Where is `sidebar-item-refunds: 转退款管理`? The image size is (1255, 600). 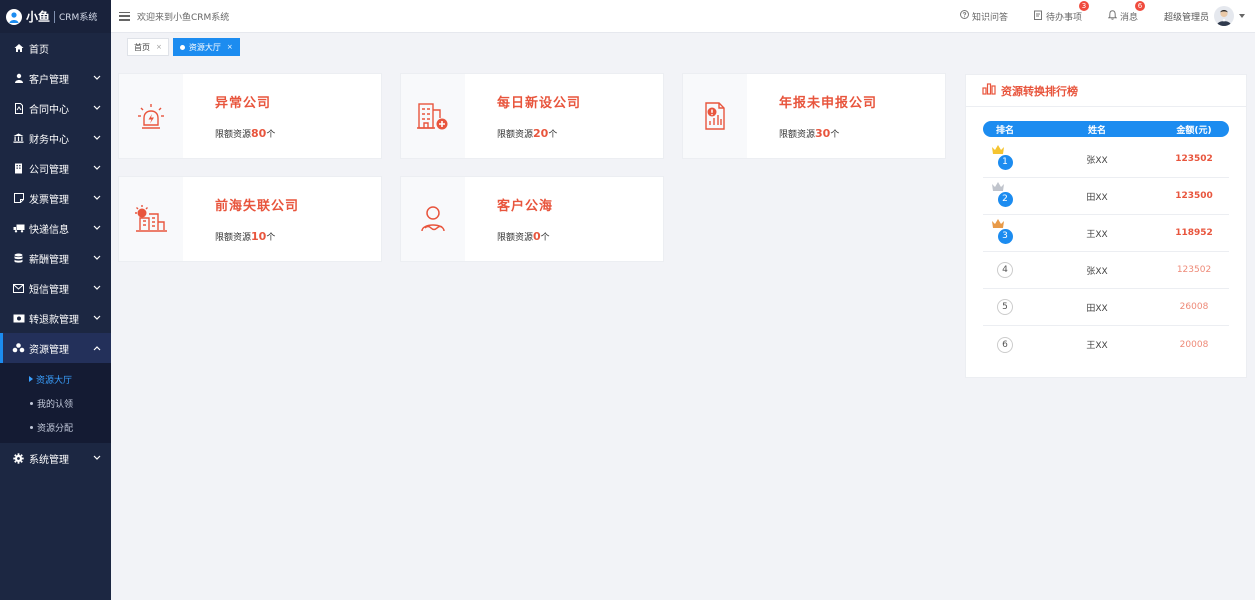
sidebar-item-refunds: 转退款管理 is located at coordinates (55, 318).